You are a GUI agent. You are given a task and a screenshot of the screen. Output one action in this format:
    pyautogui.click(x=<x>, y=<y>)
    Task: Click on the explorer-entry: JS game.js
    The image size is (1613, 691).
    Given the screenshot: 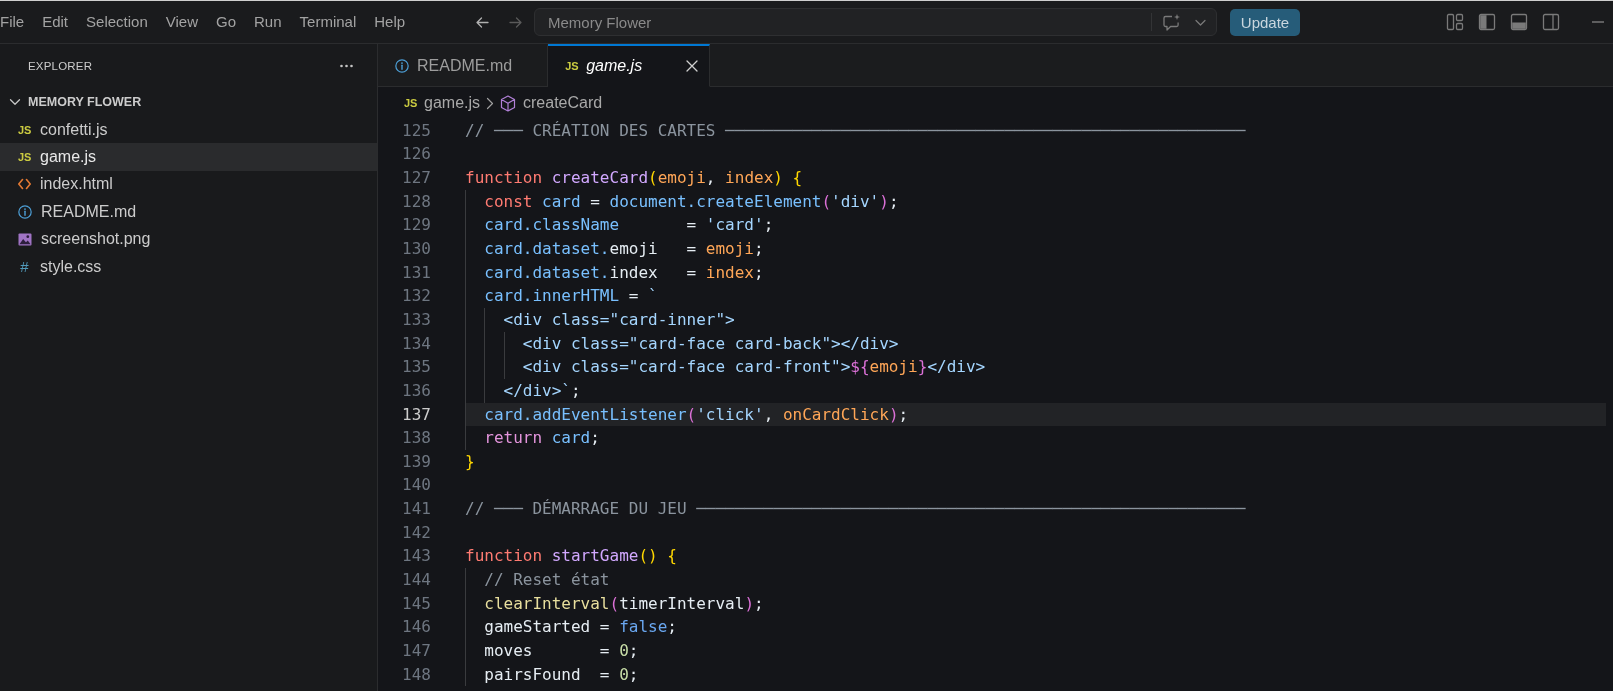 What is the action you would take?
    pyautogui.click(x=188, y=157)
    